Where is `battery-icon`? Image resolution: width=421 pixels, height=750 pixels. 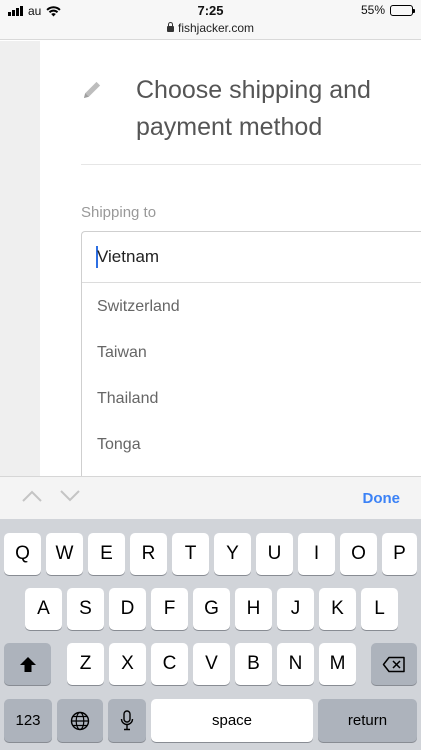
battery-icon is located at coordinates (402, 10).